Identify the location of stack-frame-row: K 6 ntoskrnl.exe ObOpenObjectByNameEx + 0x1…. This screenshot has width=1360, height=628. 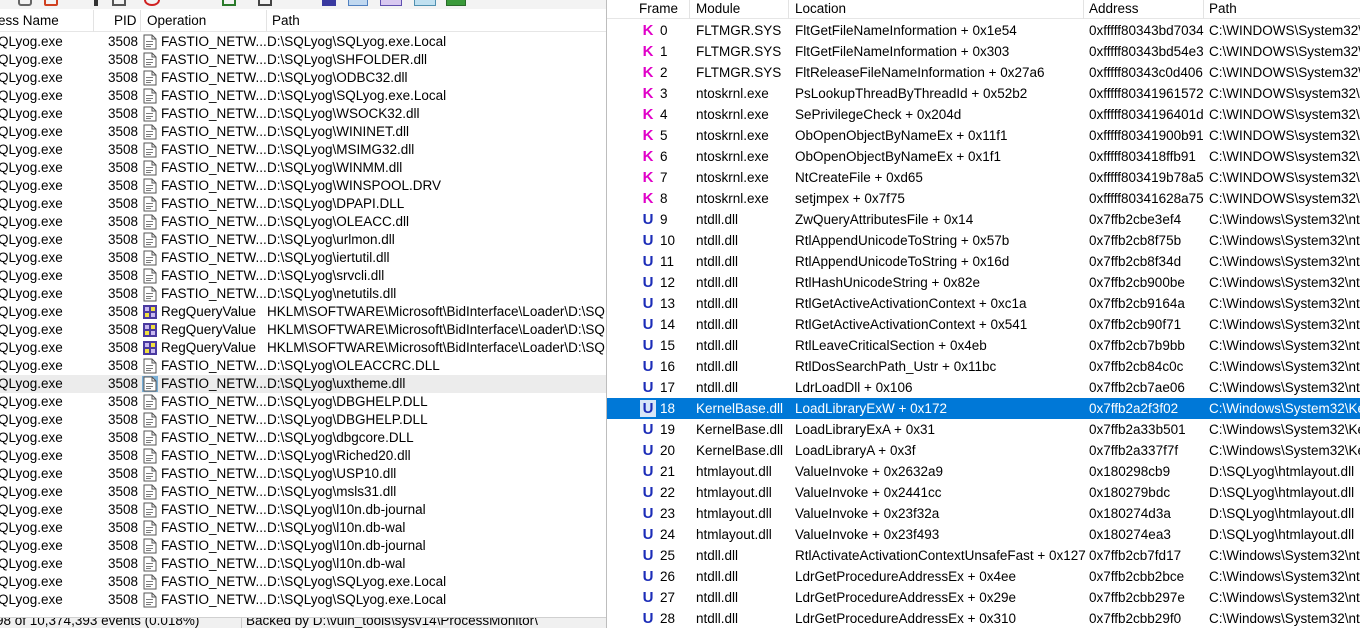
(983, 156).